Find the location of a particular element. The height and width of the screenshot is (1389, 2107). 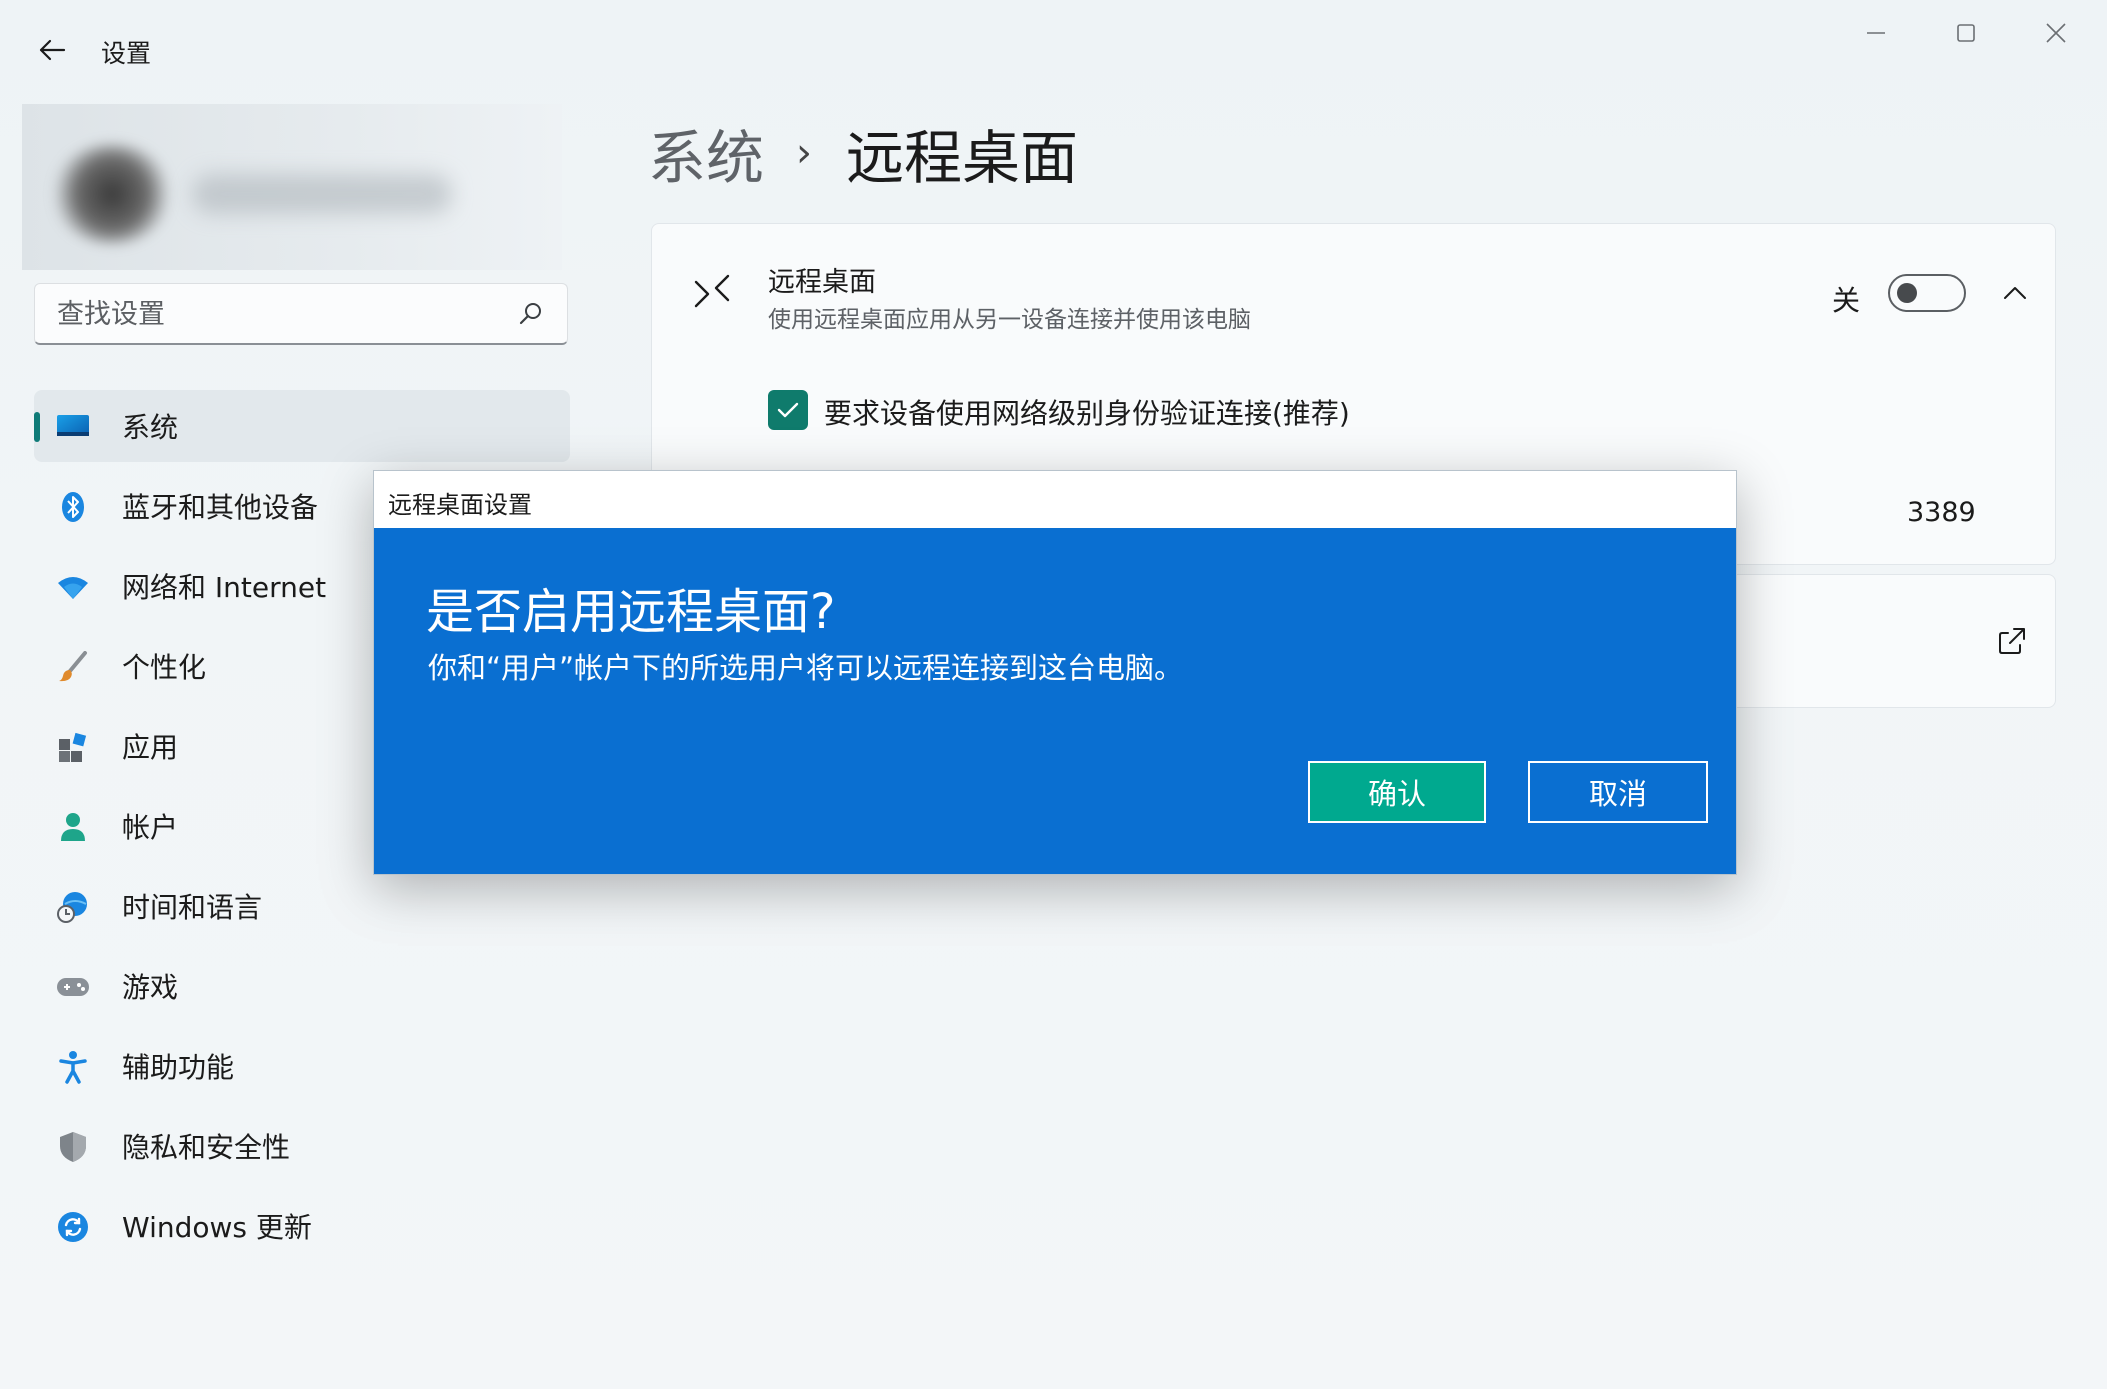

port-value: 3389 is located at coordinates (1941, 512).